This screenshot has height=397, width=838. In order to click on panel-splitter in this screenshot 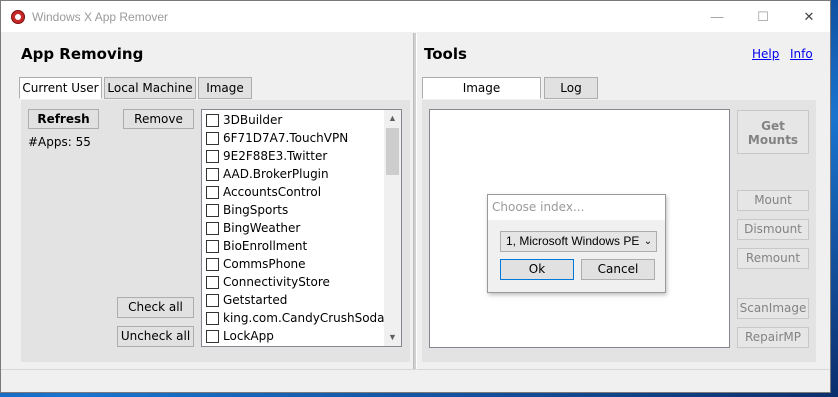, I will do `click(415, 201)`.